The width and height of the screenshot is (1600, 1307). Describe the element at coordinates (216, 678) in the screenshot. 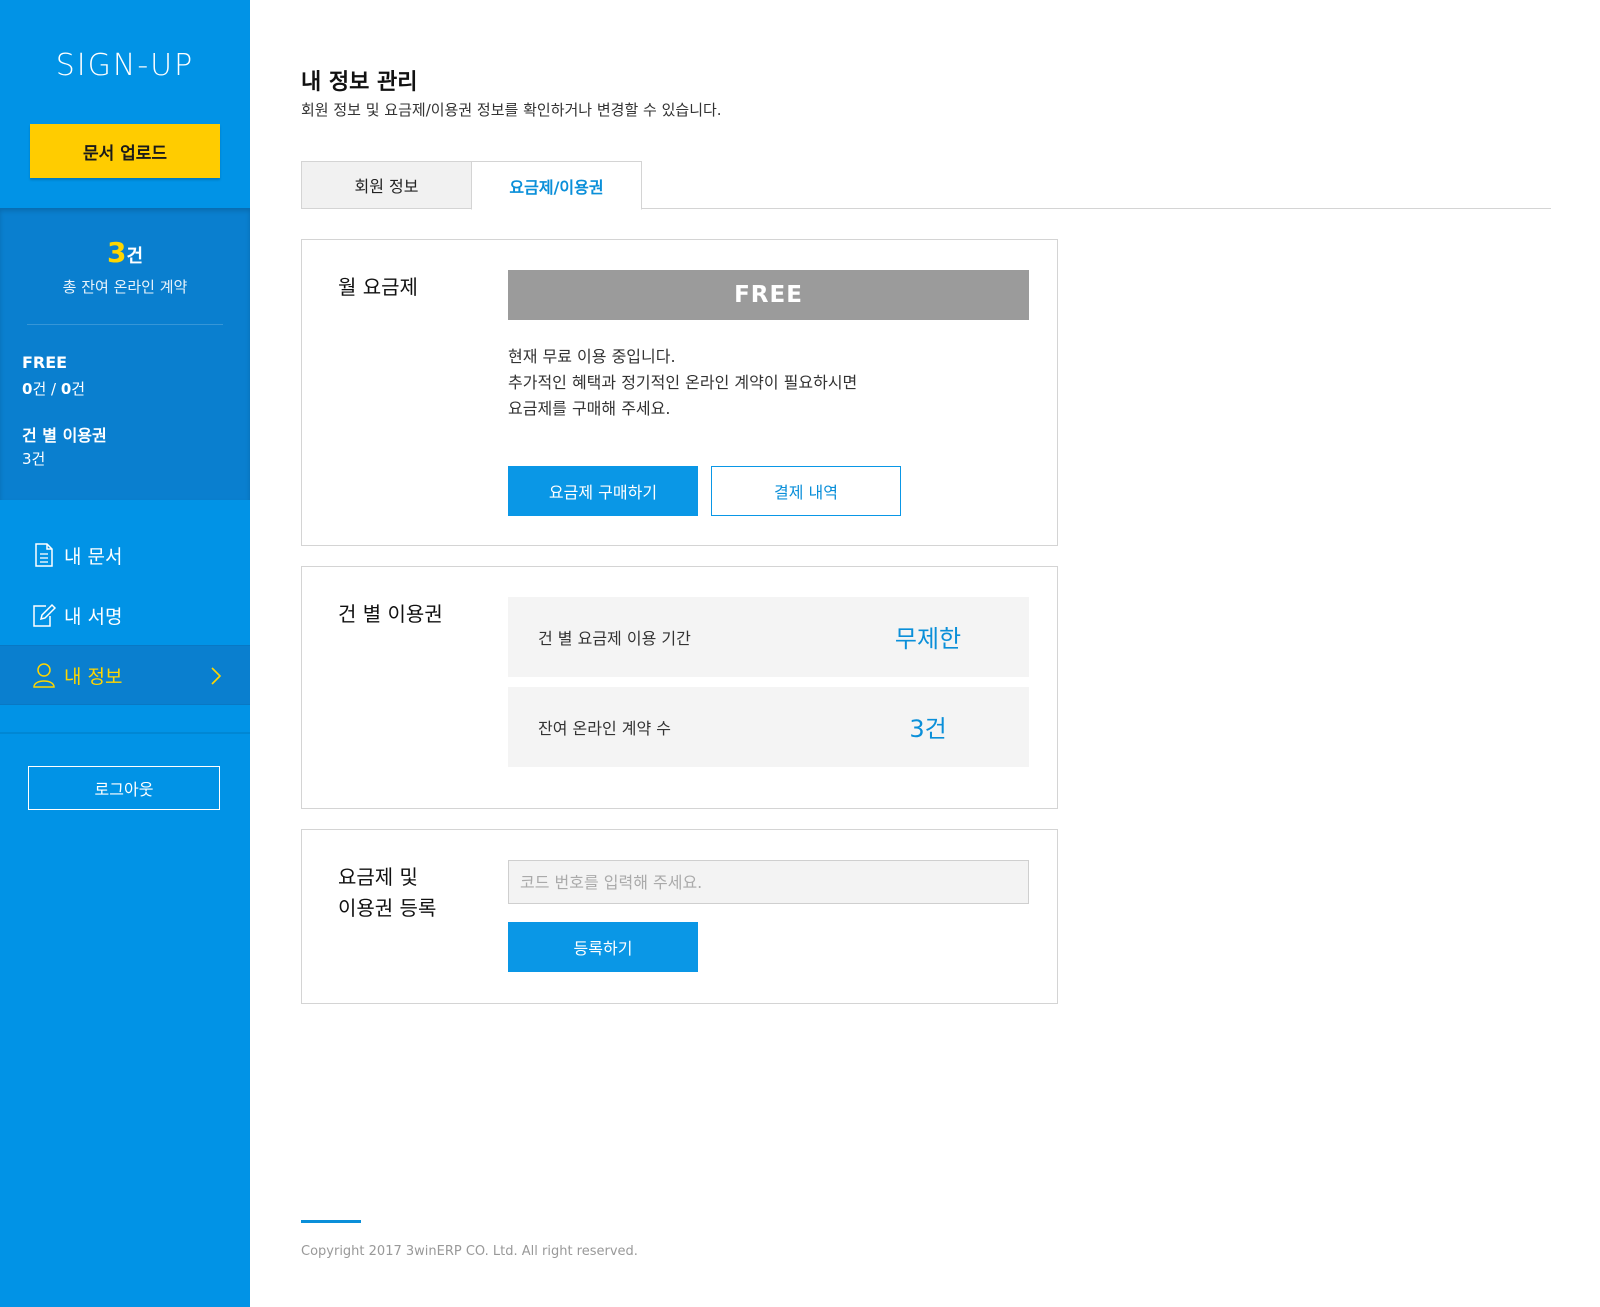

I see `chevron-right-icon` at that location.